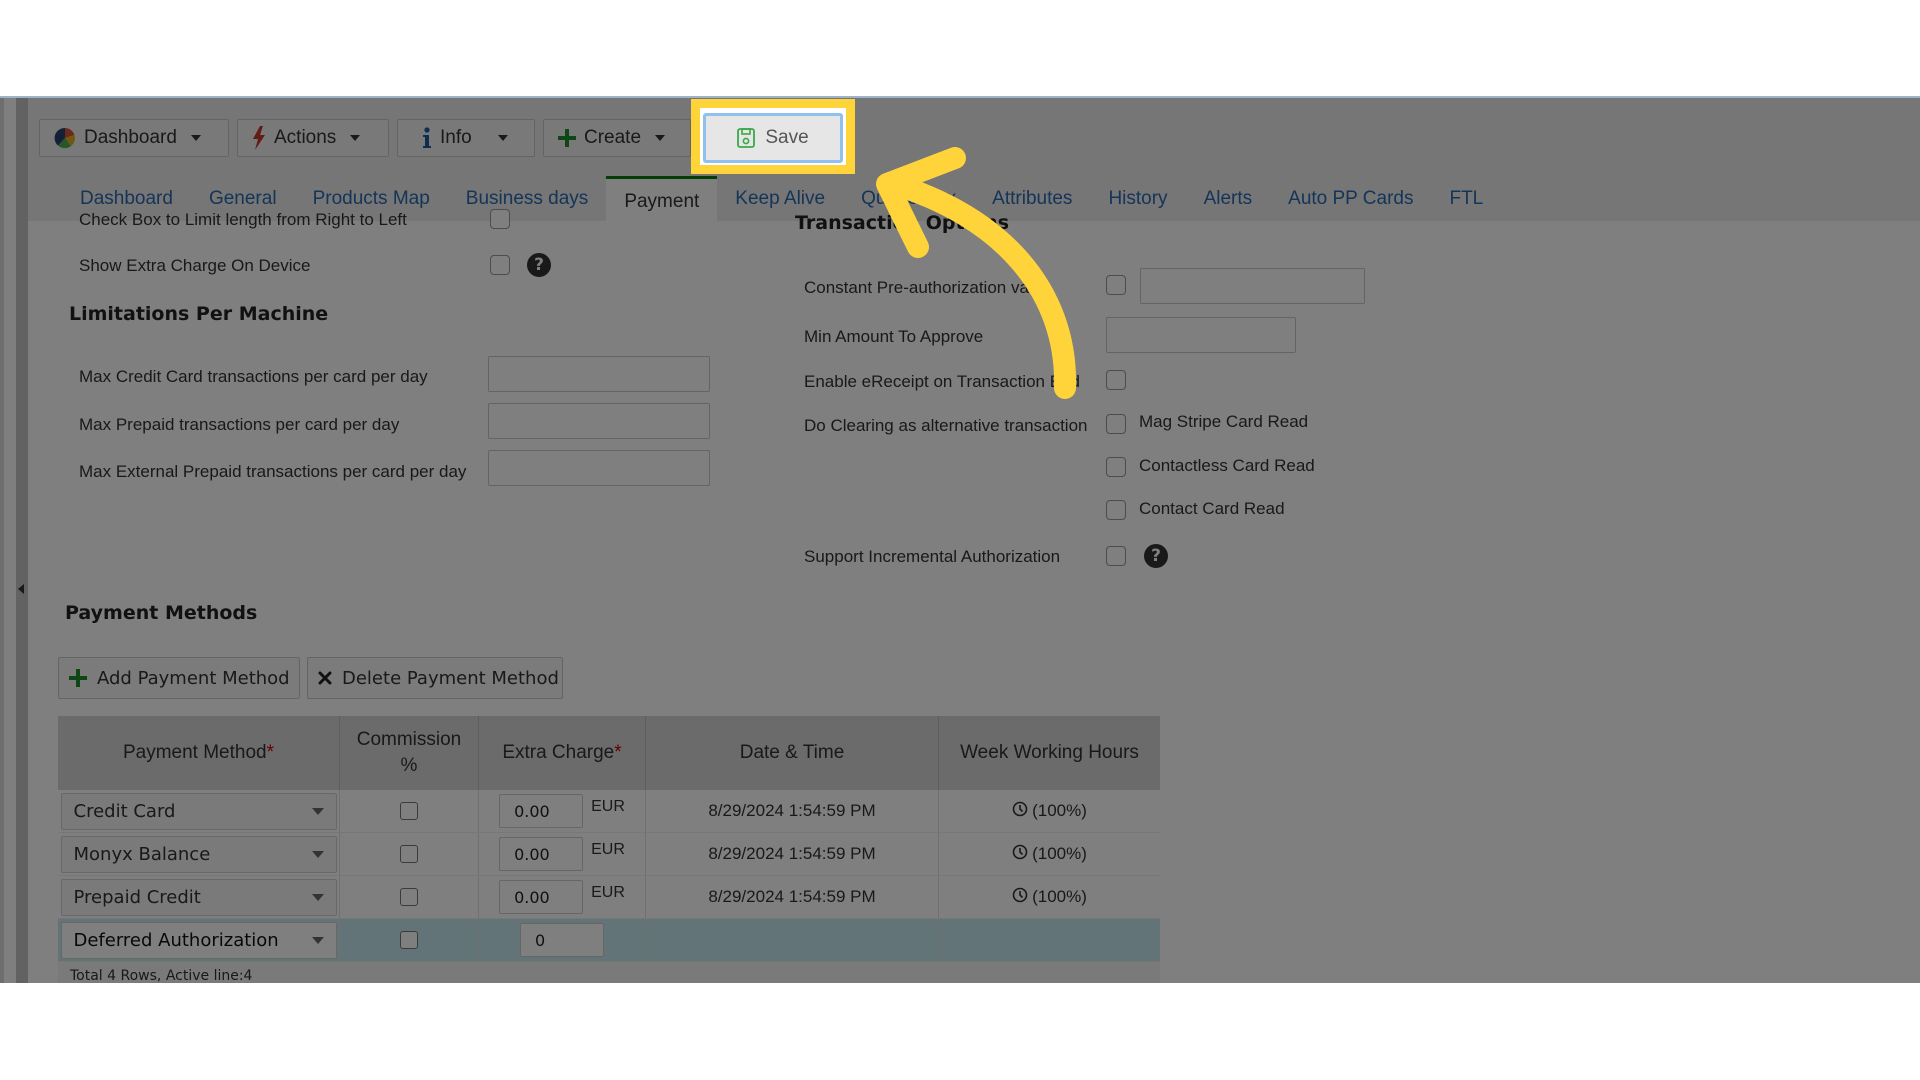 The height and width of the screenshot is (1080, 1920). I want to click on limitations-title: Limitations Per Machine, so click(199, 314).